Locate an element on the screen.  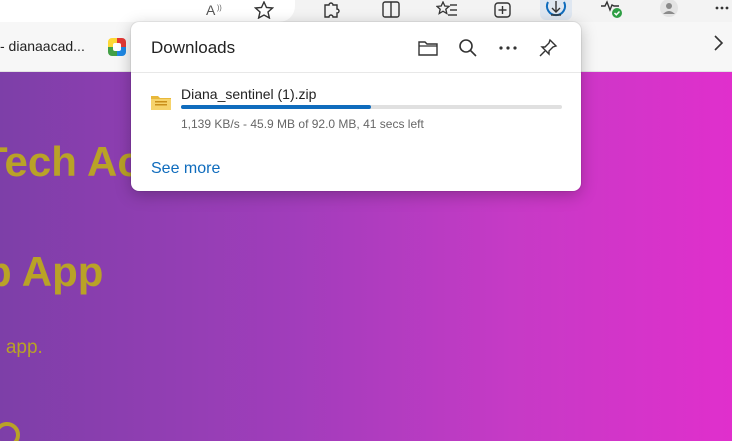
extensions-icon is located at coordinates (331, 10).